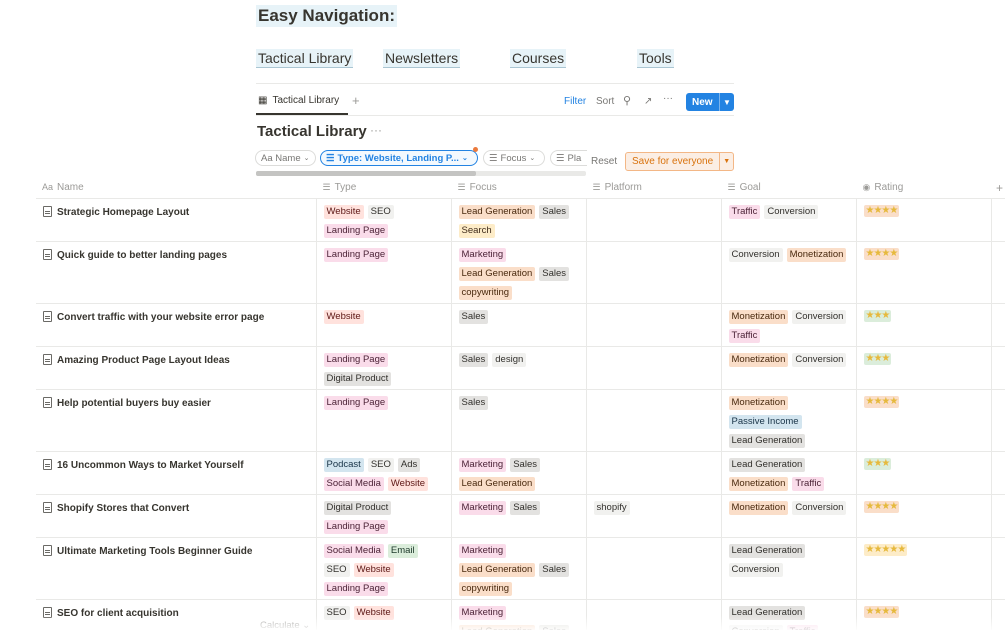 Image resolution: width=1005 pixels, height=630 pixels. Describe the element at coordinates (627, 100) in the screenshot. I see `search-icon: ⚲` at that location.